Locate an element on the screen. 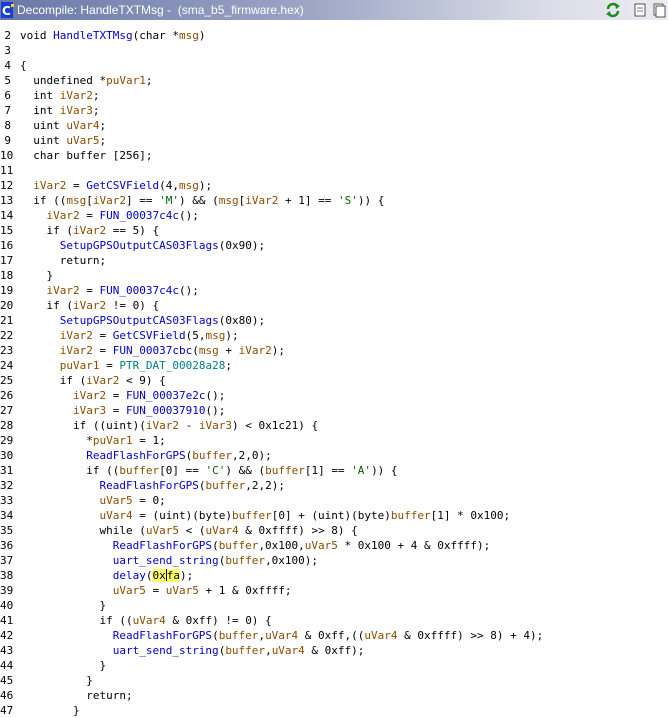  code-token: )) { is located at coordinates (371, 200).